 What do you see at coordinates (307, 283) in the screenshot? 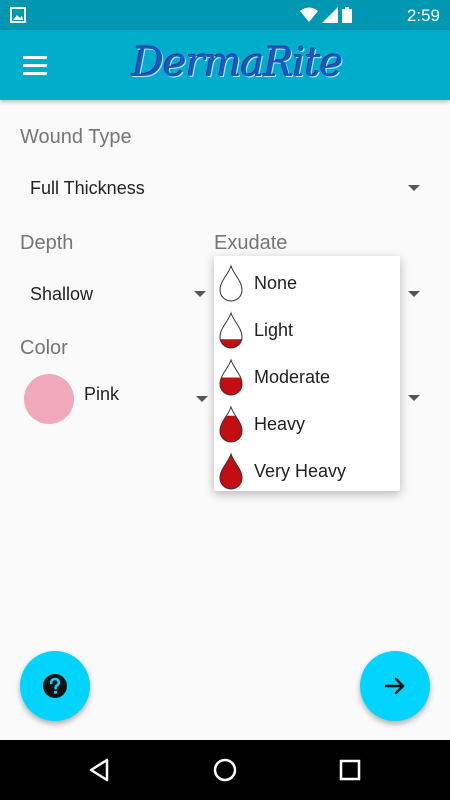
I see `exudate-option: None` at bounding box center [307, 283].